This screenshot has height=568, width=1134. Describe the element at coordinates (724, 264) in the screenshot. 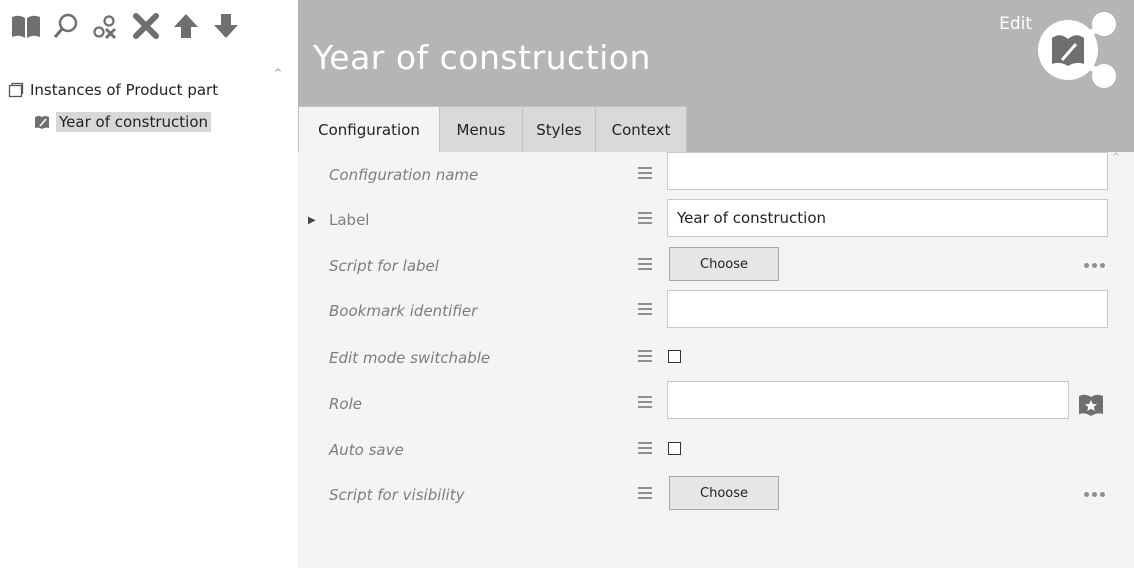

I see `choose-script-label-button: Choose` at that location.